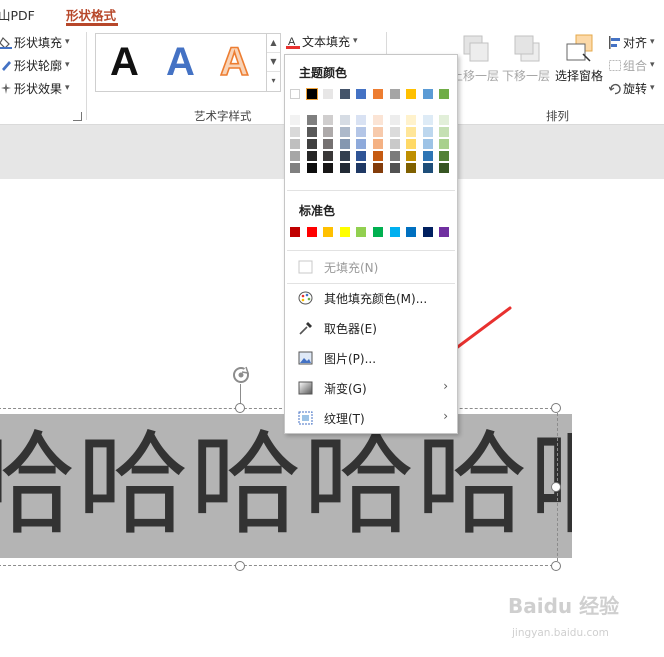  What do you see at coordinates (632, 42) in the screenshot?
I see `align-button: 对齐 ▾` at bounding box center [632, 42].